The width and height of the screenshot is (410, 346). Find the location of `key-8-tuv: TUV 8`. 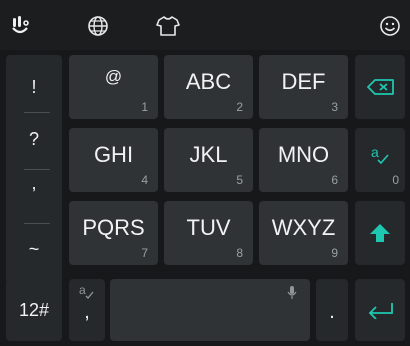

key-8-tuv: TUV 8 is located at coordinates (208, 233).